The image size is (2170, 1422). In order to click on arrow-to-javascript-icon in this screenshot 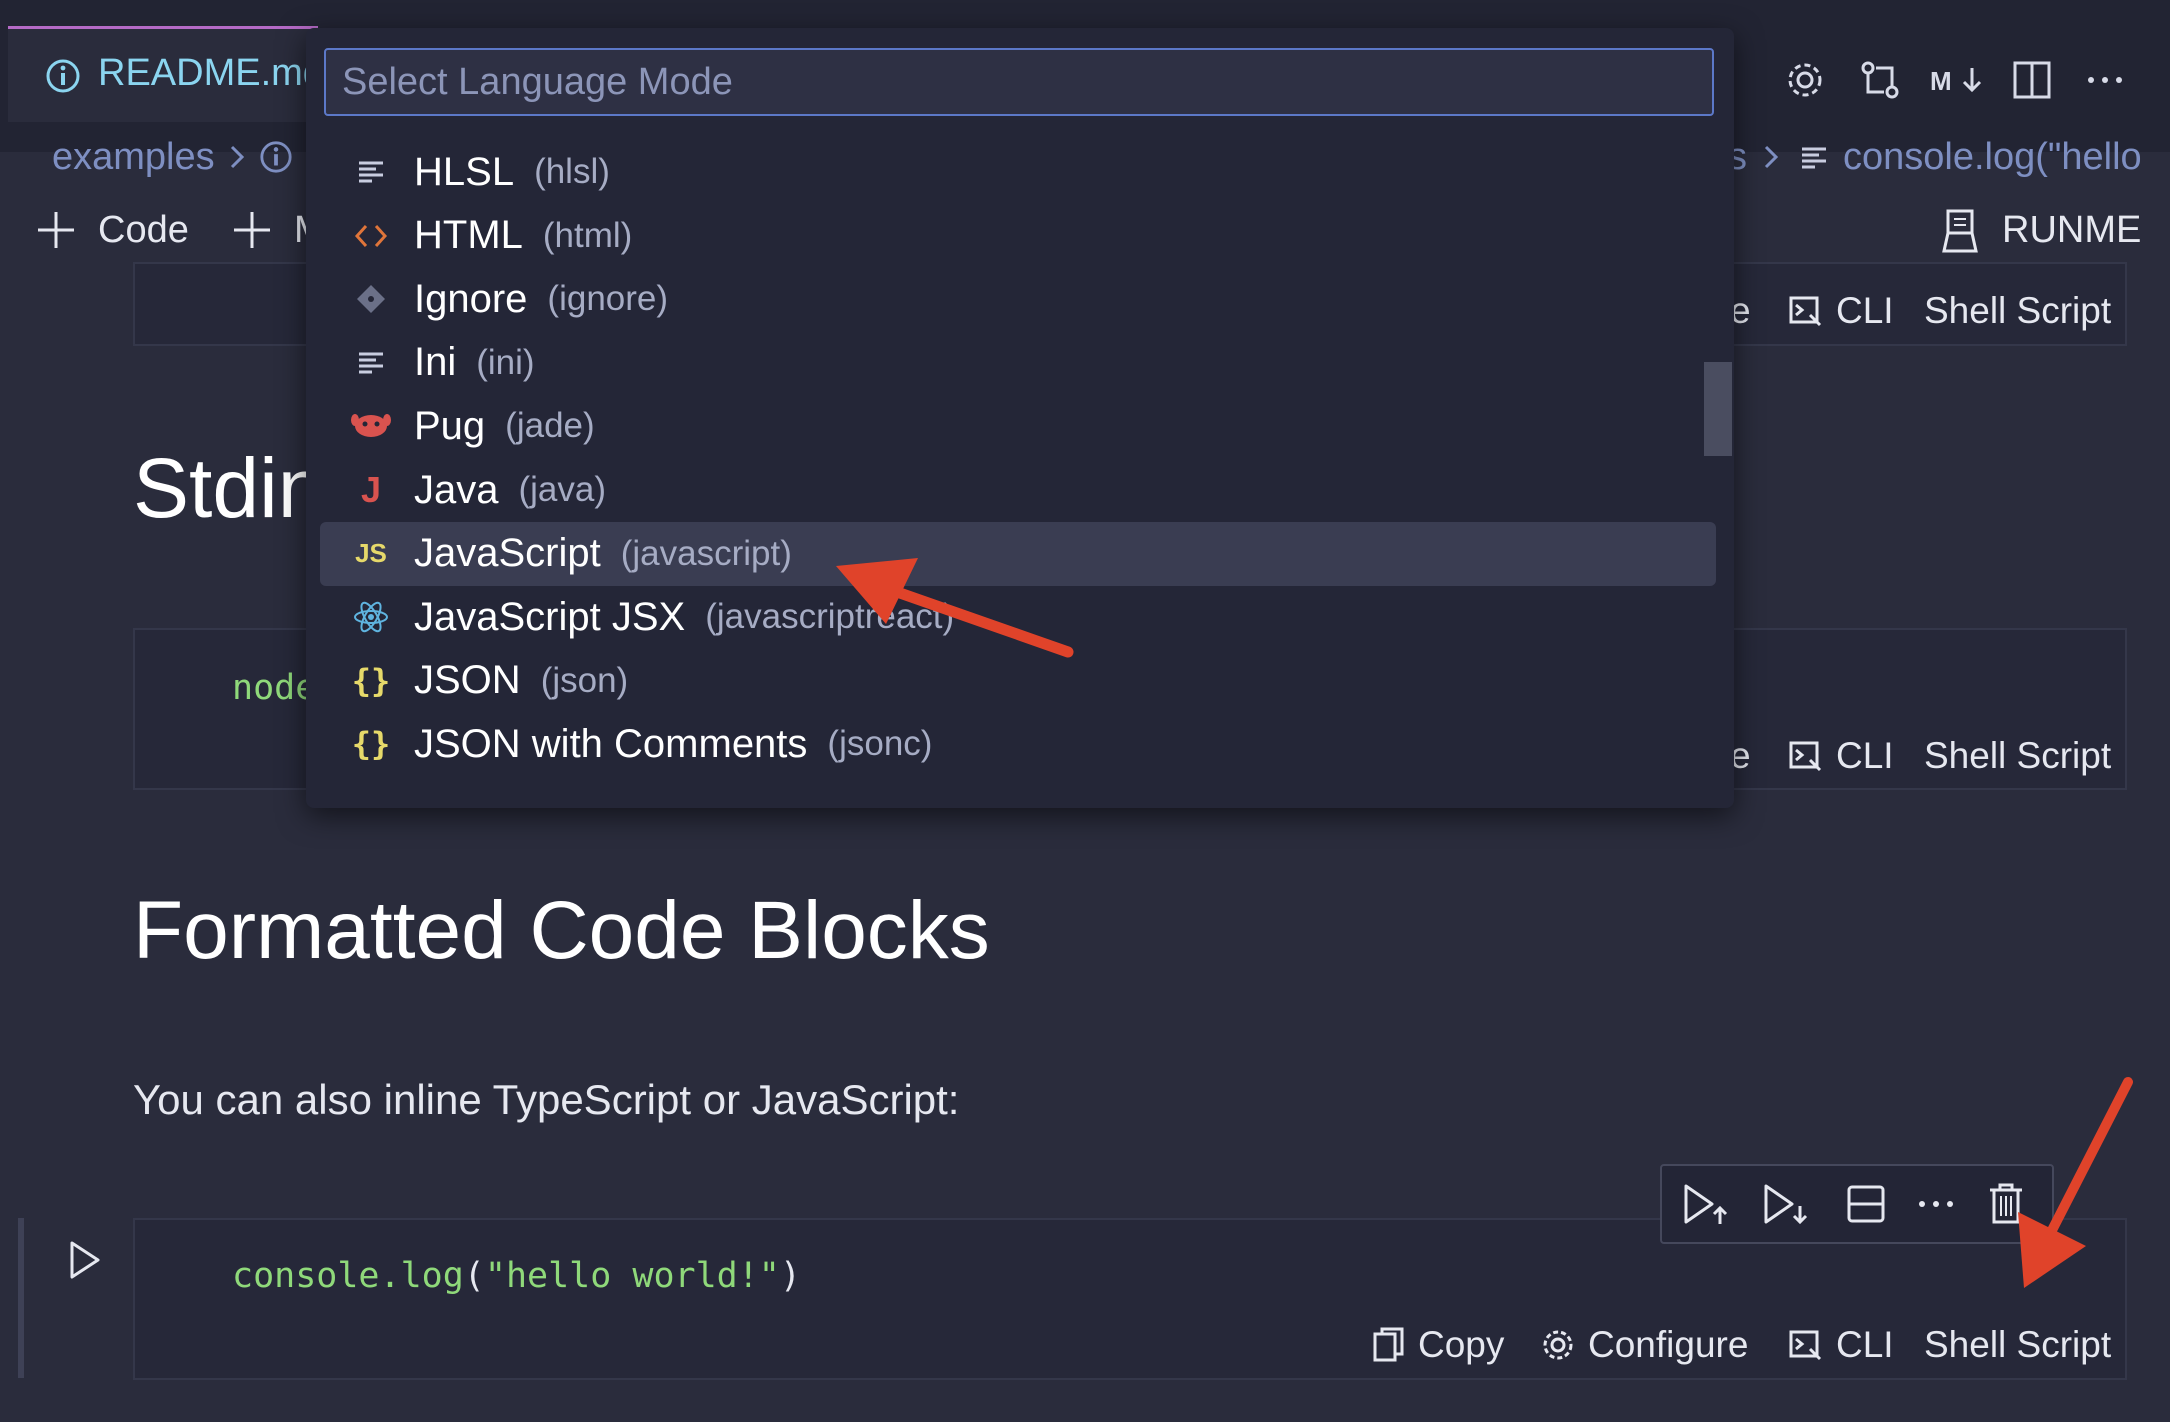, I will do `click(955, 608)`.